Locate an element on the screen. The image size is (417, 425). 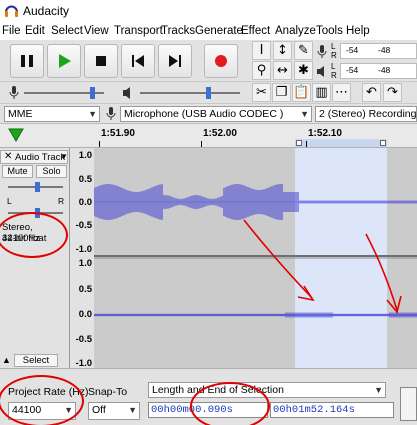
ruler-tick-label: 1:51.90 is located at coordinates (118, 133).